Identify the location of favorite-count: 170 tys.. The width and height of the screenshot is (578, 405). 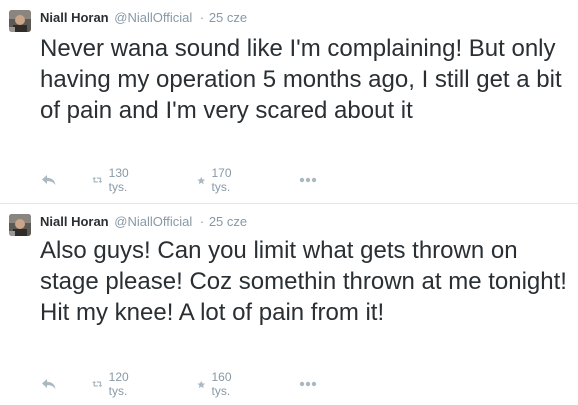
(221, 180).